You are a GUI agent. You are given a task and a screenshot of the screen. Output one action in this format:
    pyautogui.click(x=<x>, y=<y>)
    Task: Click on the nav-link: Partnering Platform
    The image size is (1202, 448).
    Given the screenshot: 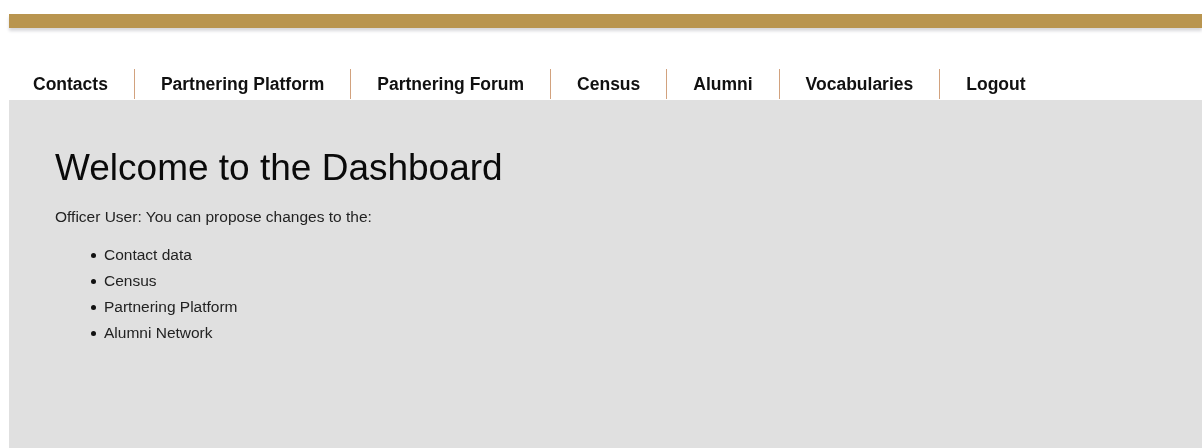 What is the action you would take?
    pyautogui.click(x=242, y=84)
    